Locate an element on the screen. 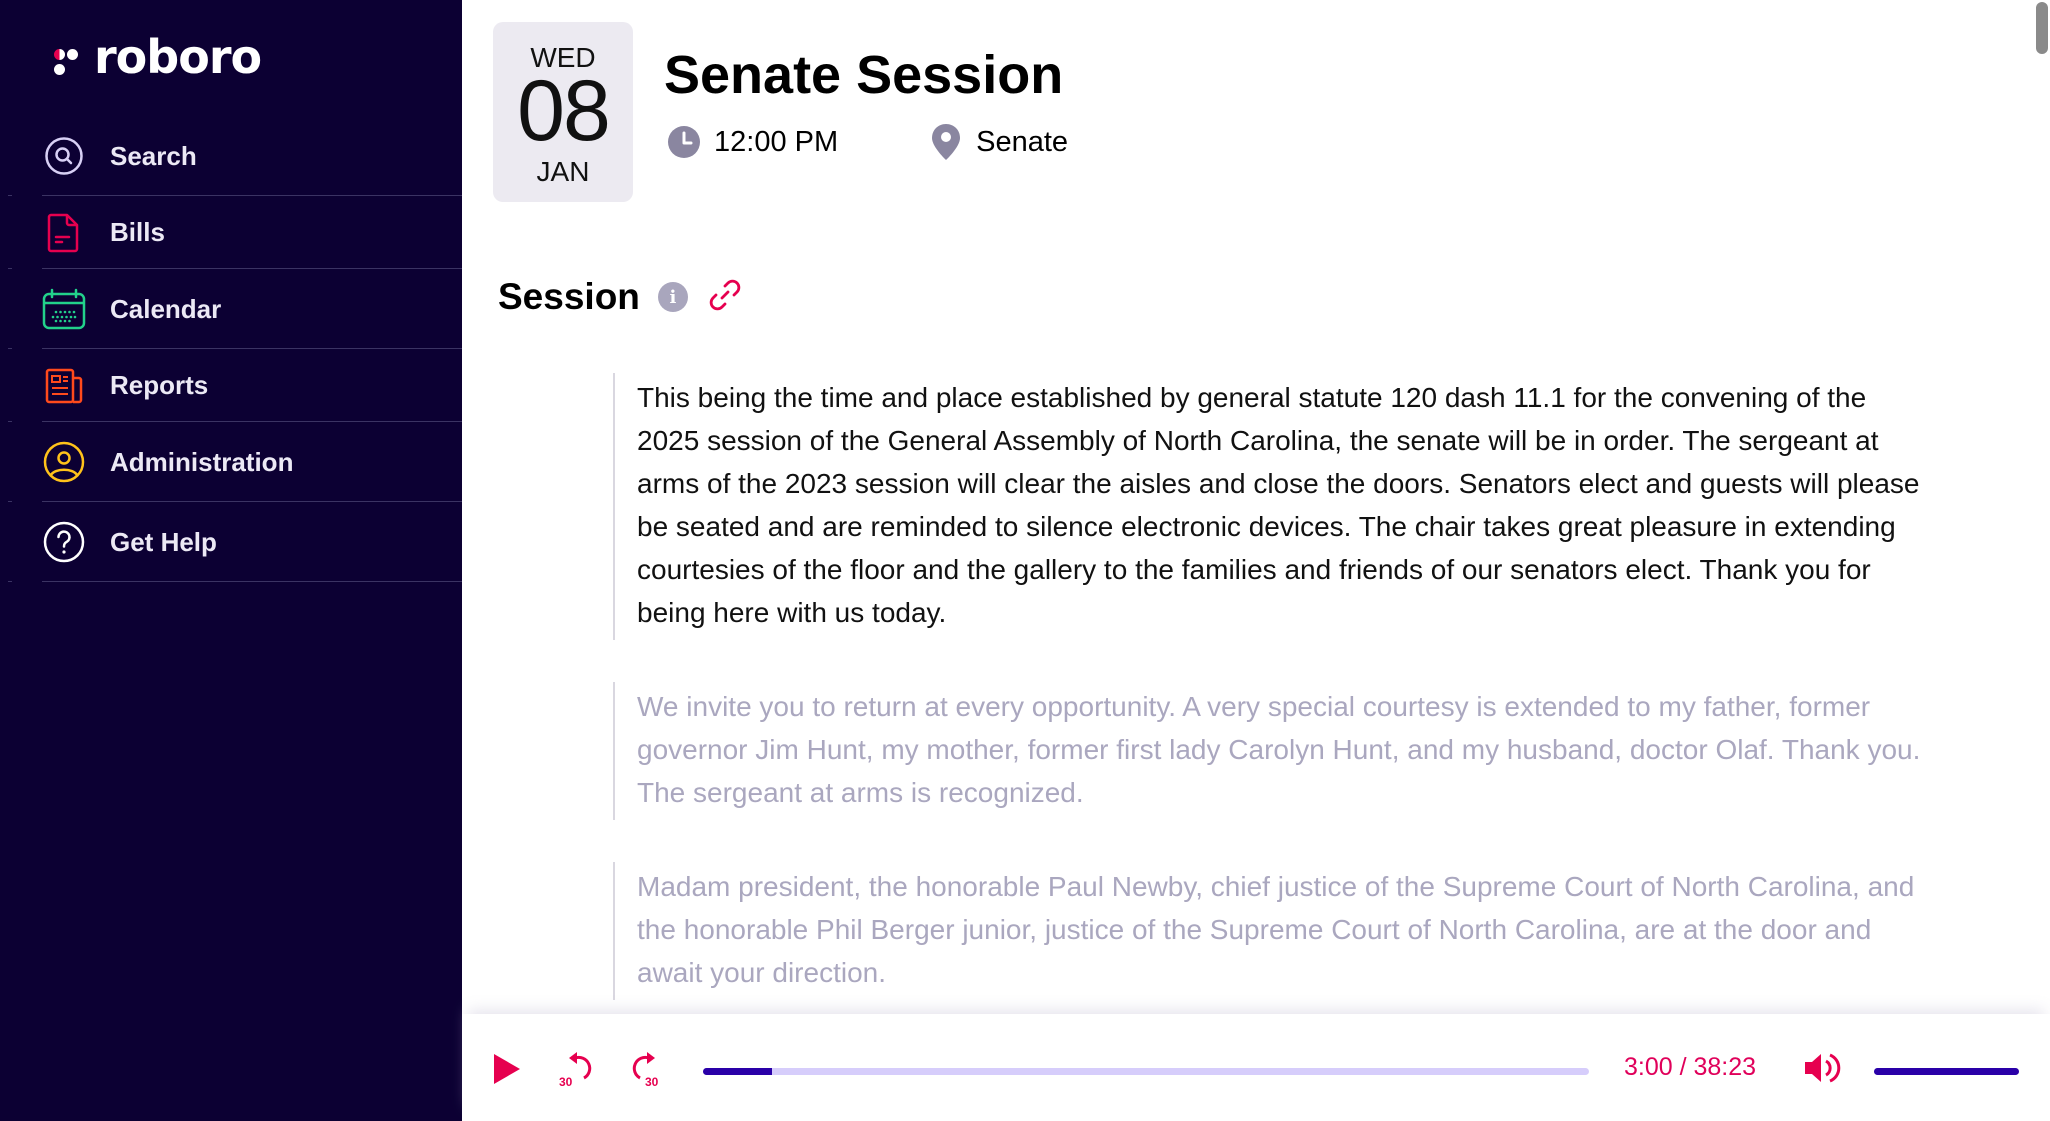  rewind-icon: 30 is located at coordinates (575, 1070).